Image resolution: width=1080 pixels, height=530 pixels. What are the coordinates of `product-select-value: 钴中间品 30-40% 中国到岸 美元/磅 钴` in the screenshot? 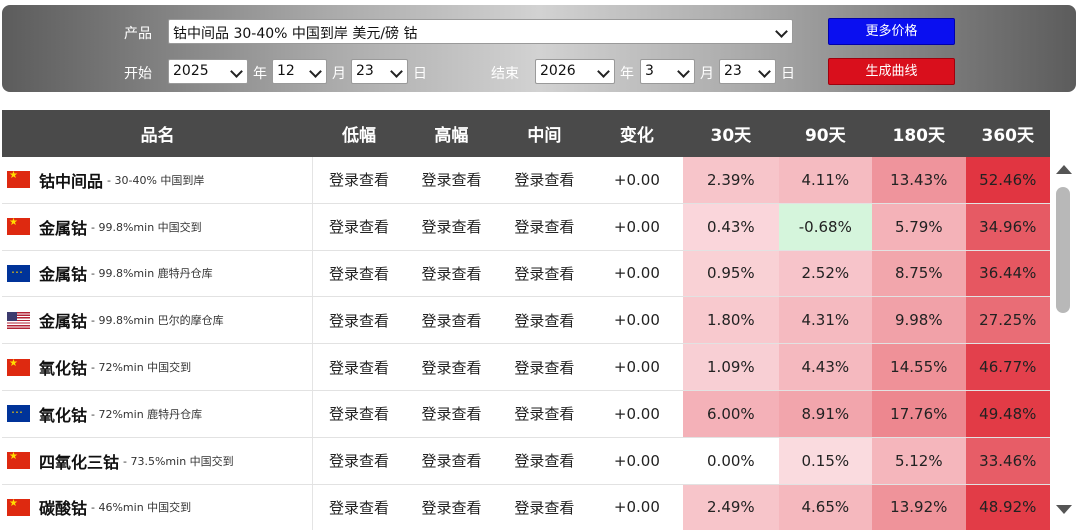 It's located at (295, 34).